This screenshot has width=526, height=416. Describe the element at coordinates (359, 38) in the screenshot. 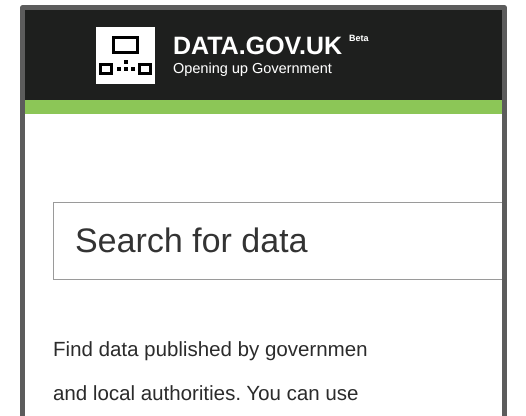

I see `beta-label: Beta` at that location.